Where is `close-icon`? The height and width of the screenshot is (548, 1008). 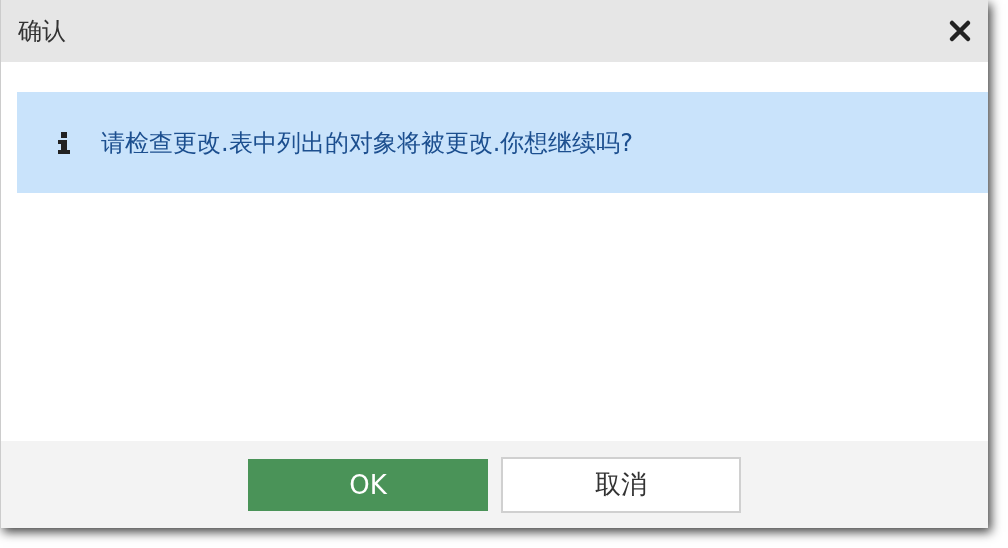
close-icon is located at coordinates (960, 31).